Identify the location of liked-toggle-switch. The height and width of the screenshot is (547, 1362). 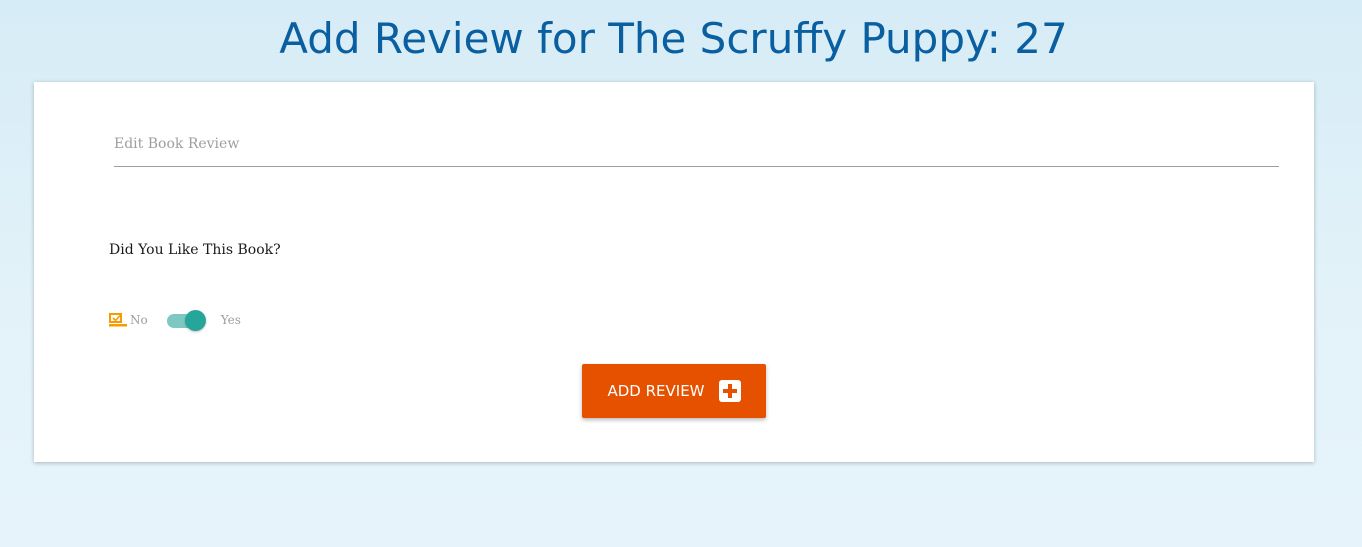
(186, 320).